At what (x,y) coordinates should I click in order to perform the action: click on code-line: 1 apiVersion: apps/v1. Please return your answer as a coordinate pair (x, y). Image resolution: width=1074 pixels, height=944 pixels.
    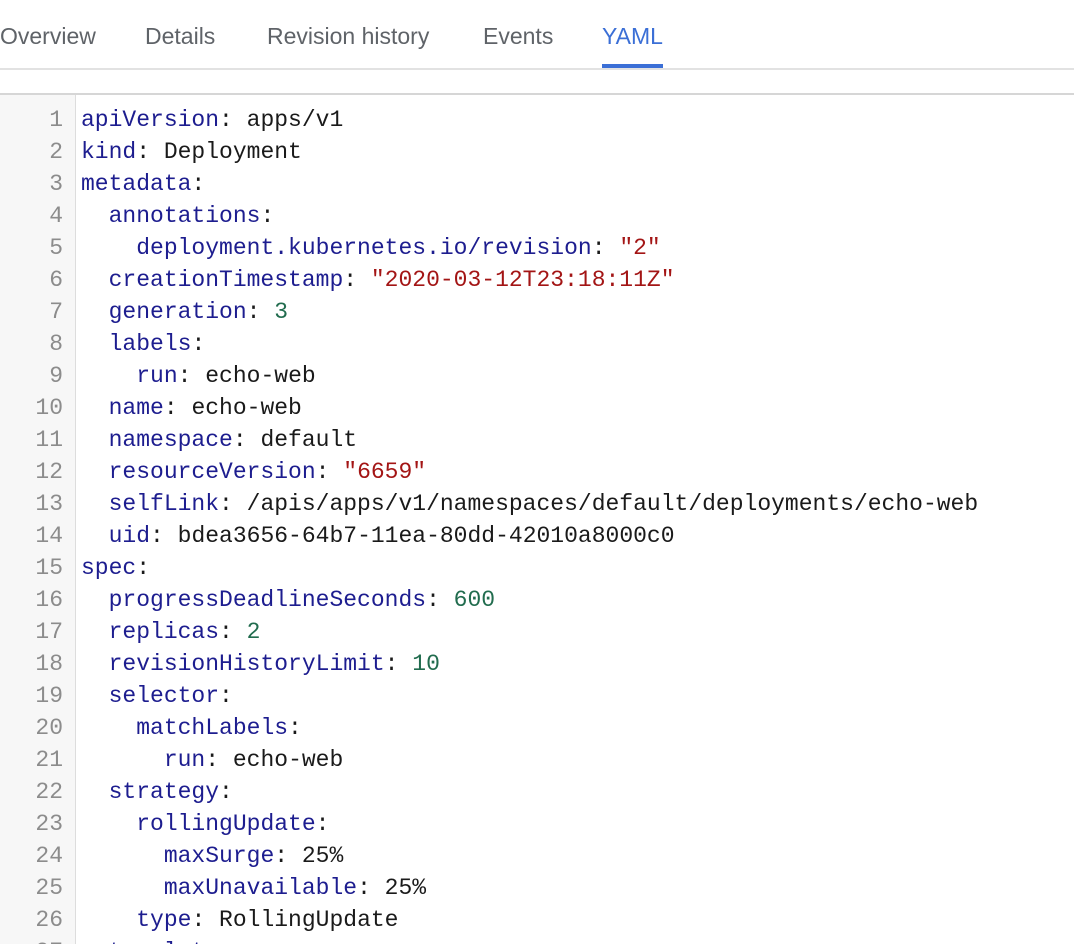
    Looking at the image, I should click on (537, 120).